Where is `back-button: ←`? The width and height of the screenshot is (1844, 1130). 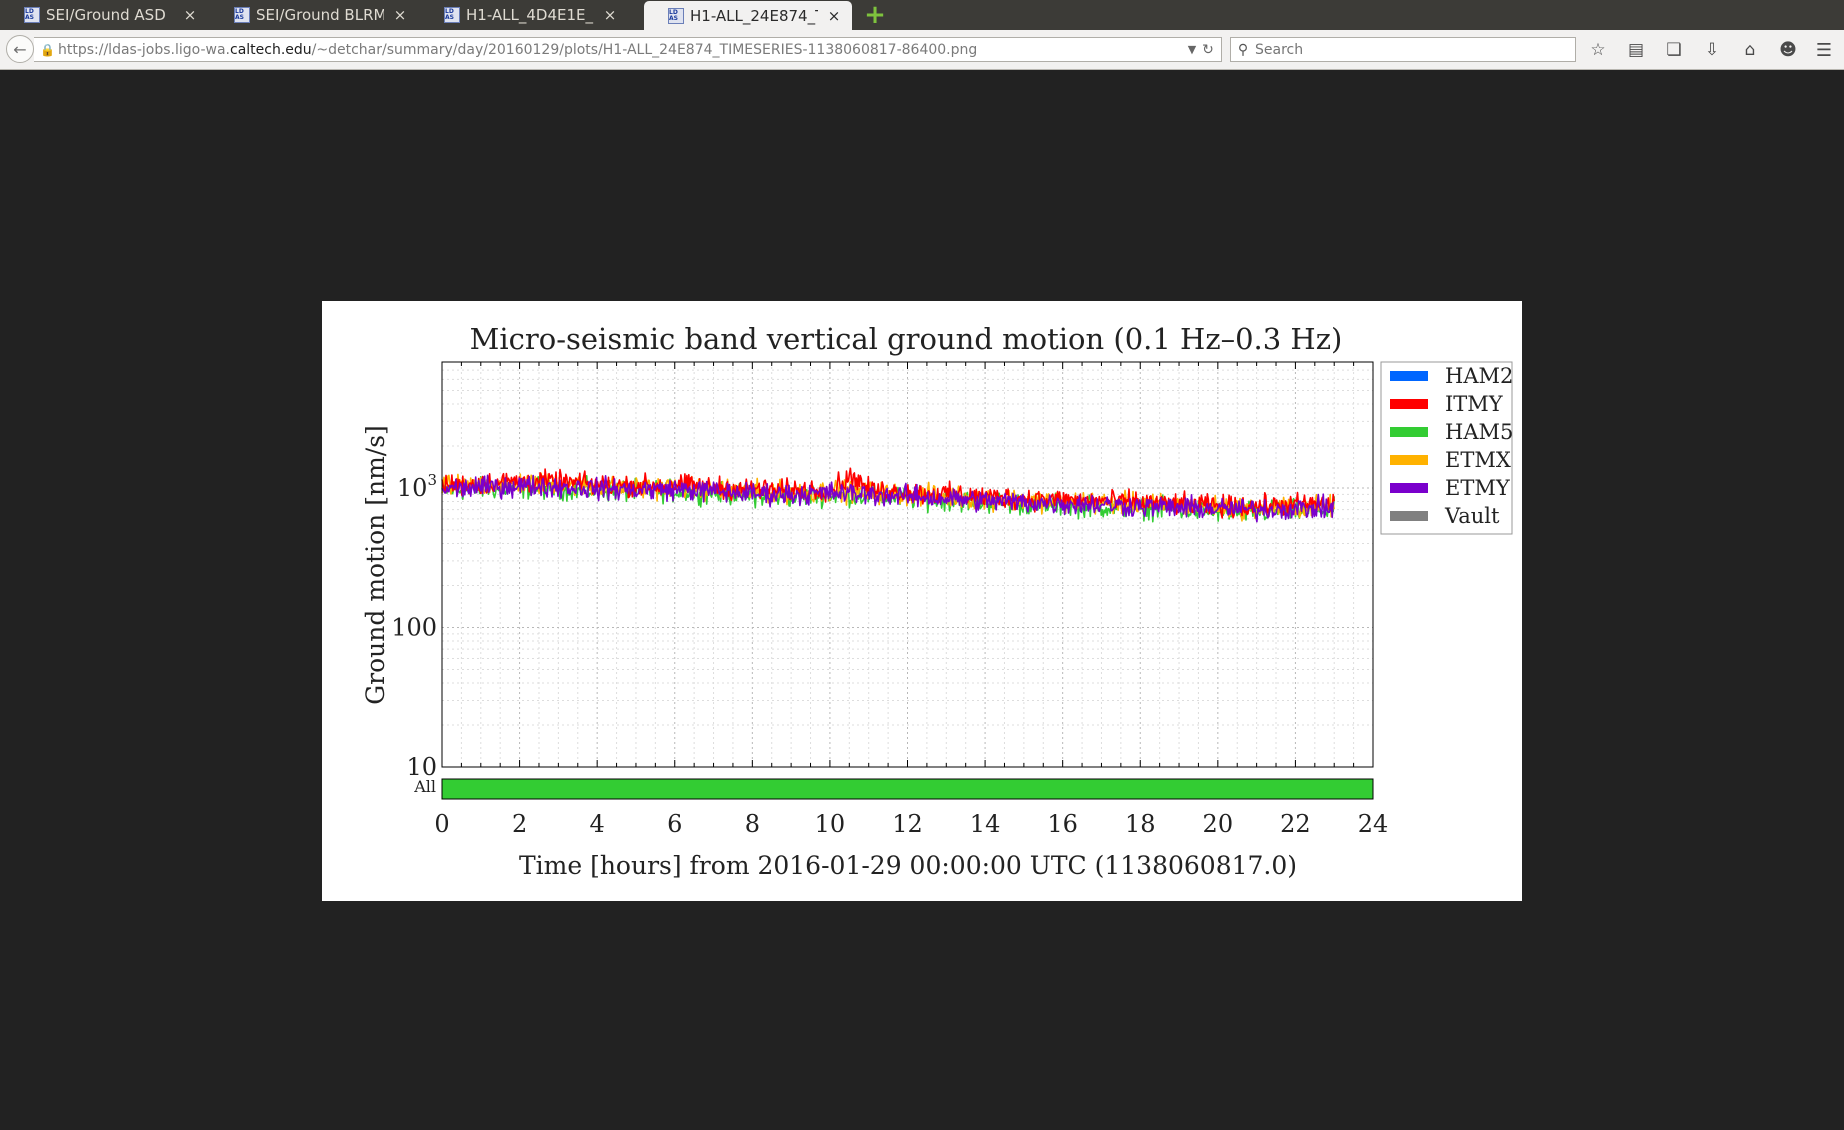
back-button: ← is located at coordinates (20, 49).